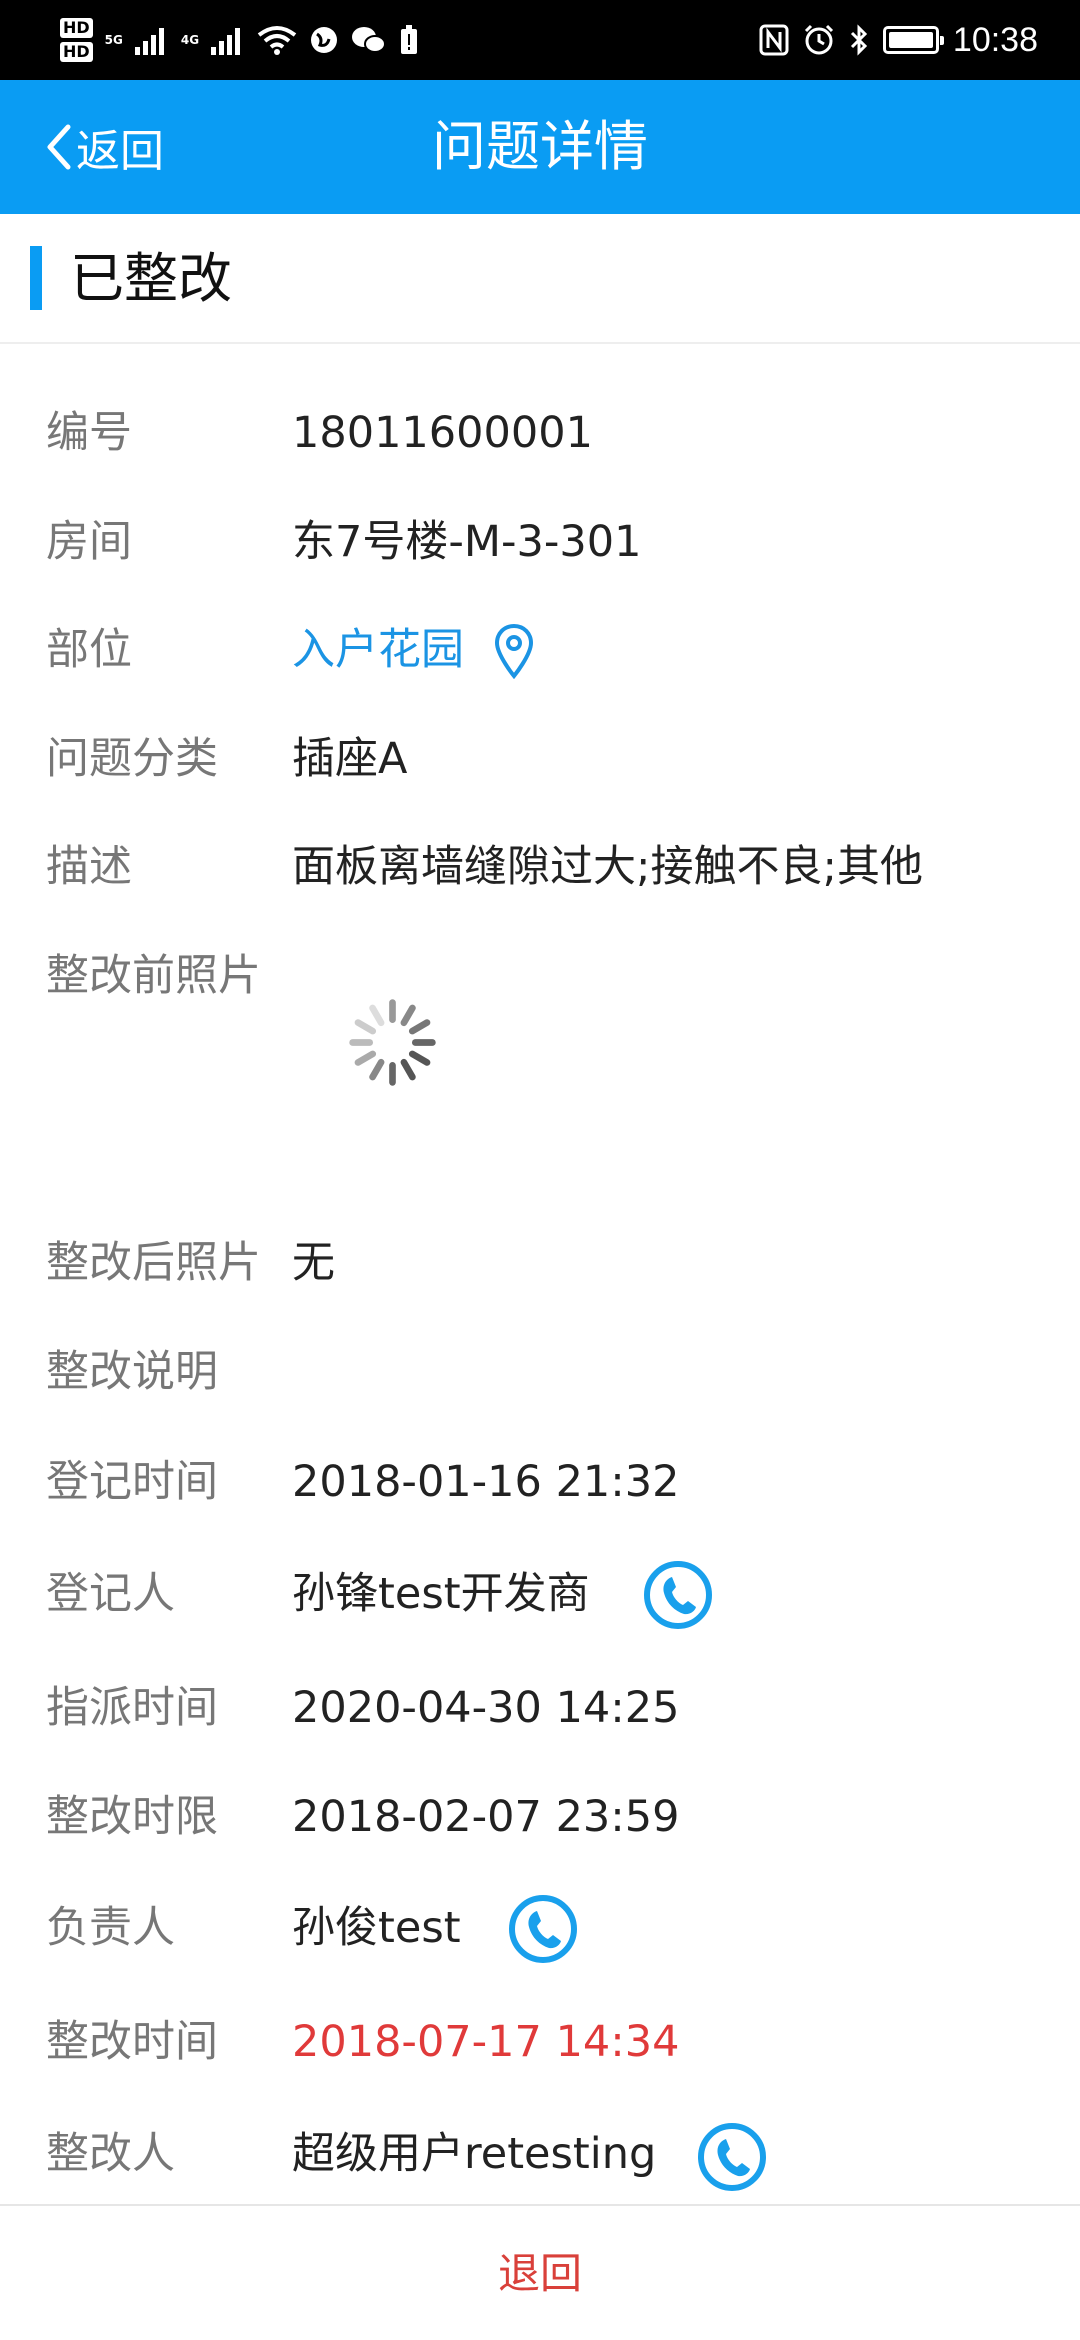 The width and height of the screenshot is (1080, 2340). What do you see at coordinates (486, 1708) in the screenshot?
I see `assign-time-value: 2020-04-30 14:25` at bounding box center [486, 1708].